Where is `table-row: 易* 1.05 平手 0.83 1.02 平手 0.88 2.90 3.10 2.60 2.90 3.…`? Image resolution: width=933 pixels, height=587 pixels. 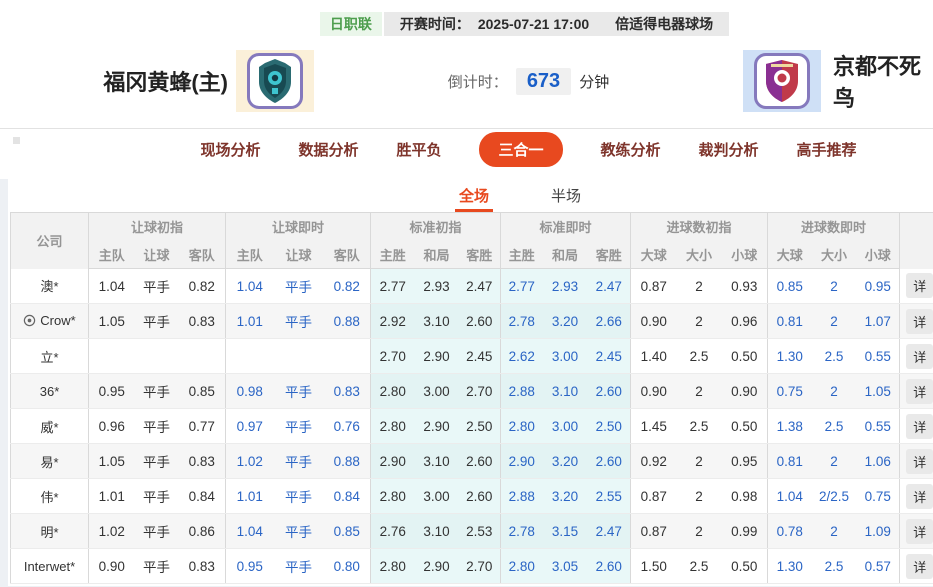 table-row: 易* 1.05 平手 0.83 1.02 平手 0.88 2.90 3.10 2.60 2.90 3.… is located at coordinates (471, 461).